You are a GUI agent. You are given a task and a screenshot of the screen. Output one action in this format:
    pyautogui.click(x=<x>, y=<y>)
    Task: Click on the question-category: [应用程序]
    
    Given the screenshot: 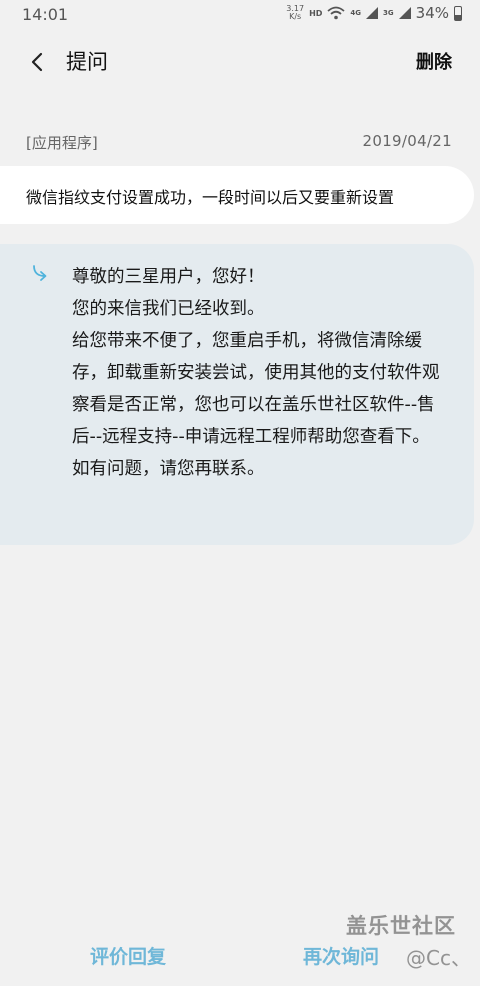 What is the action you would take?
    pyautogui.click(x=62, y=143)
    